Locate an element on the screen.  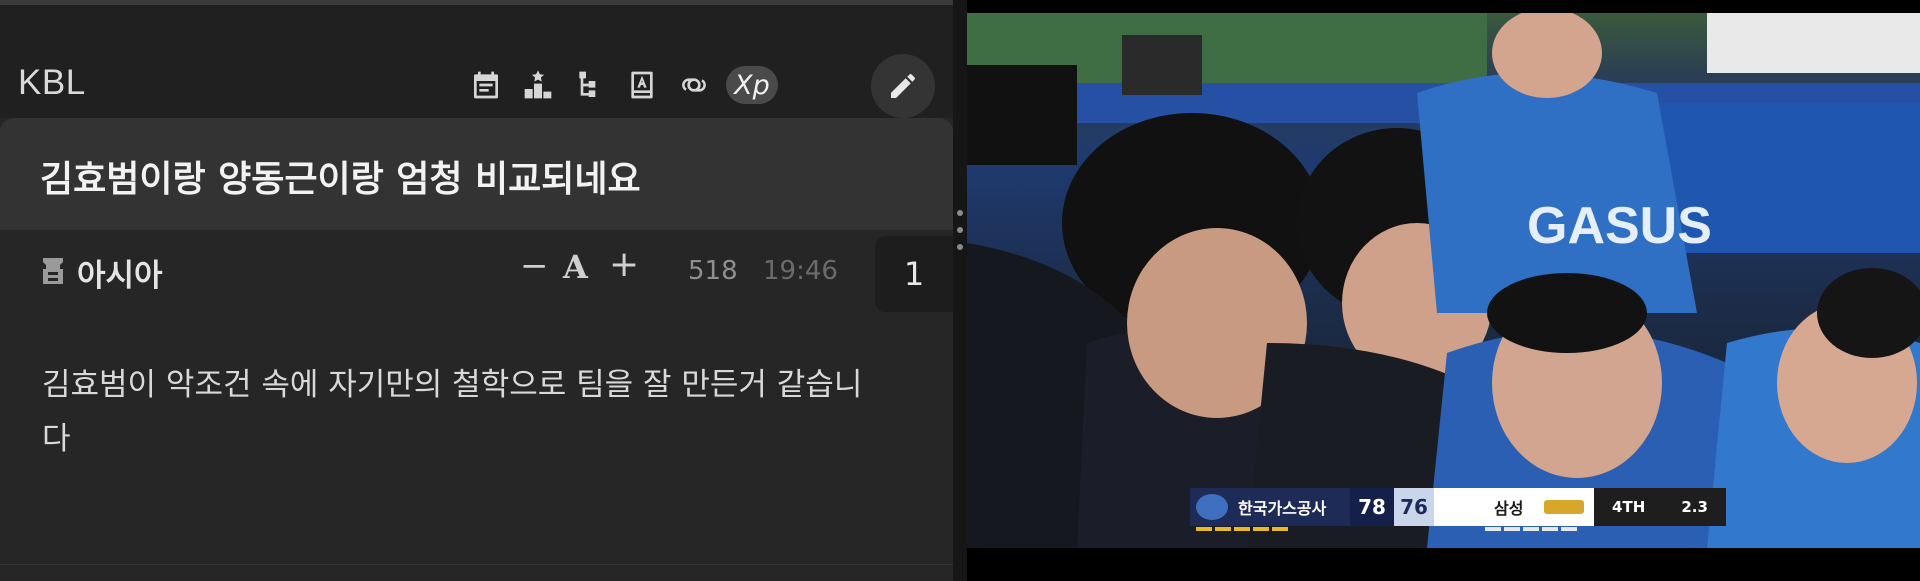
post-meta: 아시아 − A + 518 19:46 1 is located at coordinates (476, 272).